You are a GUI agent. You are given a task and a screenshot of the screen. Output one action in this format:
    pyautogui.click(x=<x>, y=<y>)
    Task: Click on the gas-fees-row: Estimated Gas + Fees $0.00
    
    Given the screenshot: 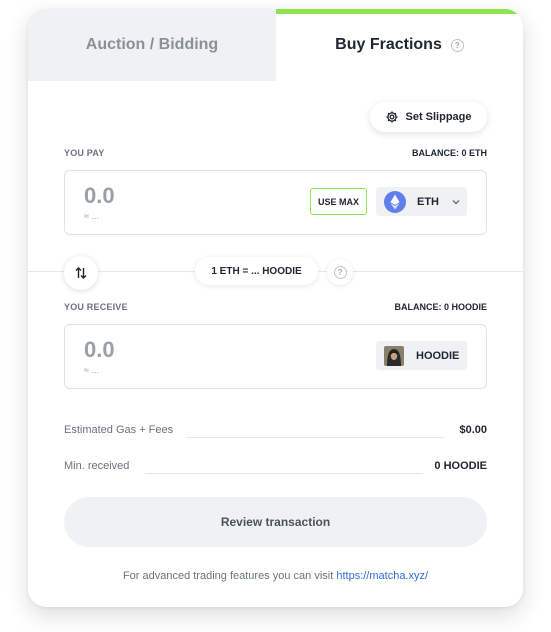 What is the action you would take?
    pyautogui.click(x=275, y=431)
    